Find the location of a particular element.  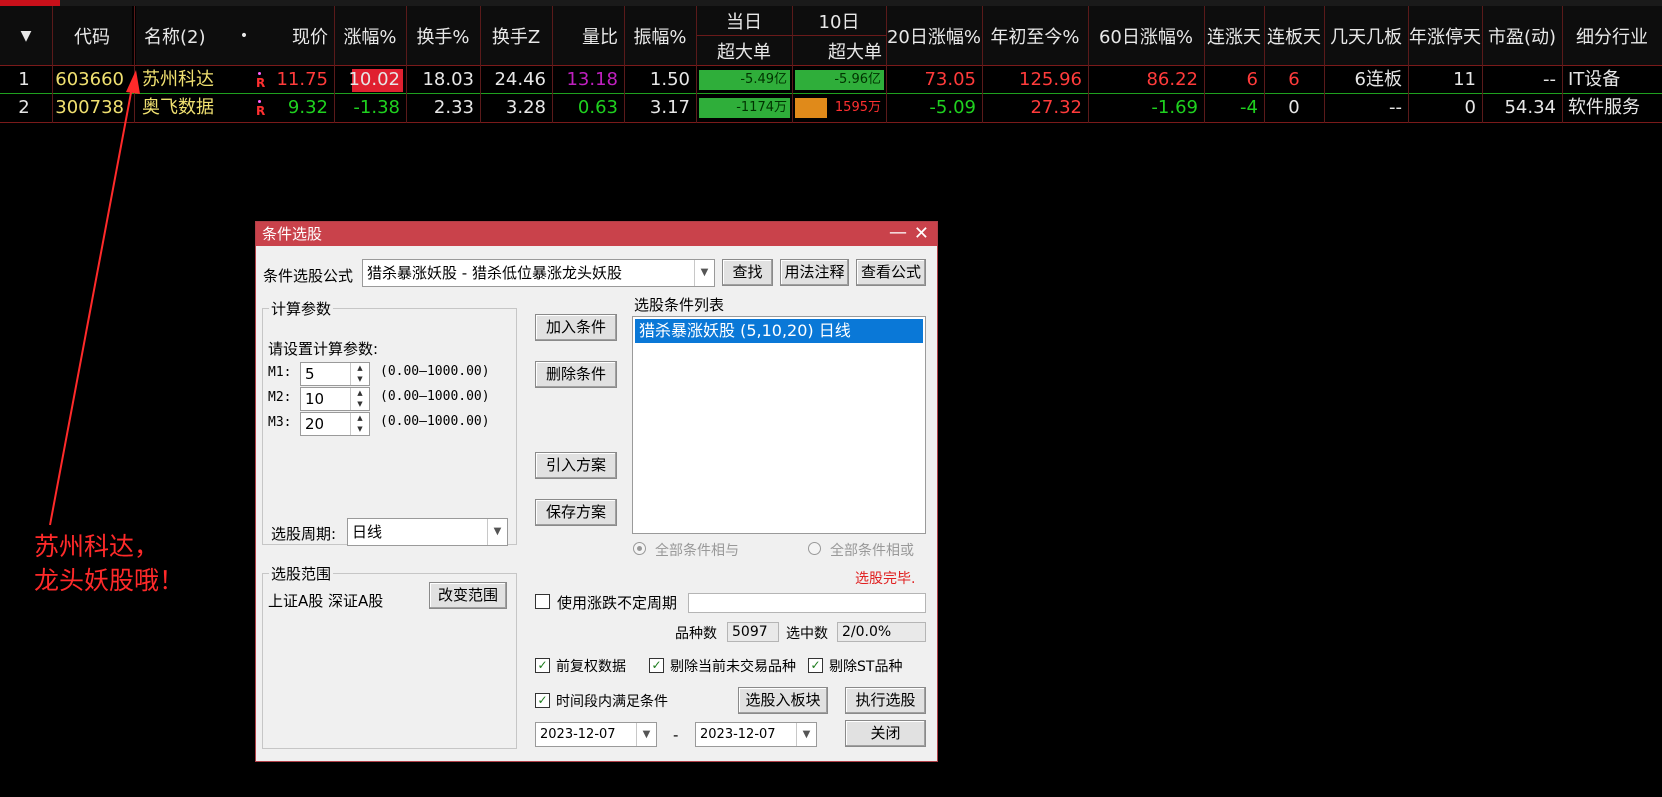

price: 9.32 is located at coordinates (307, 107).